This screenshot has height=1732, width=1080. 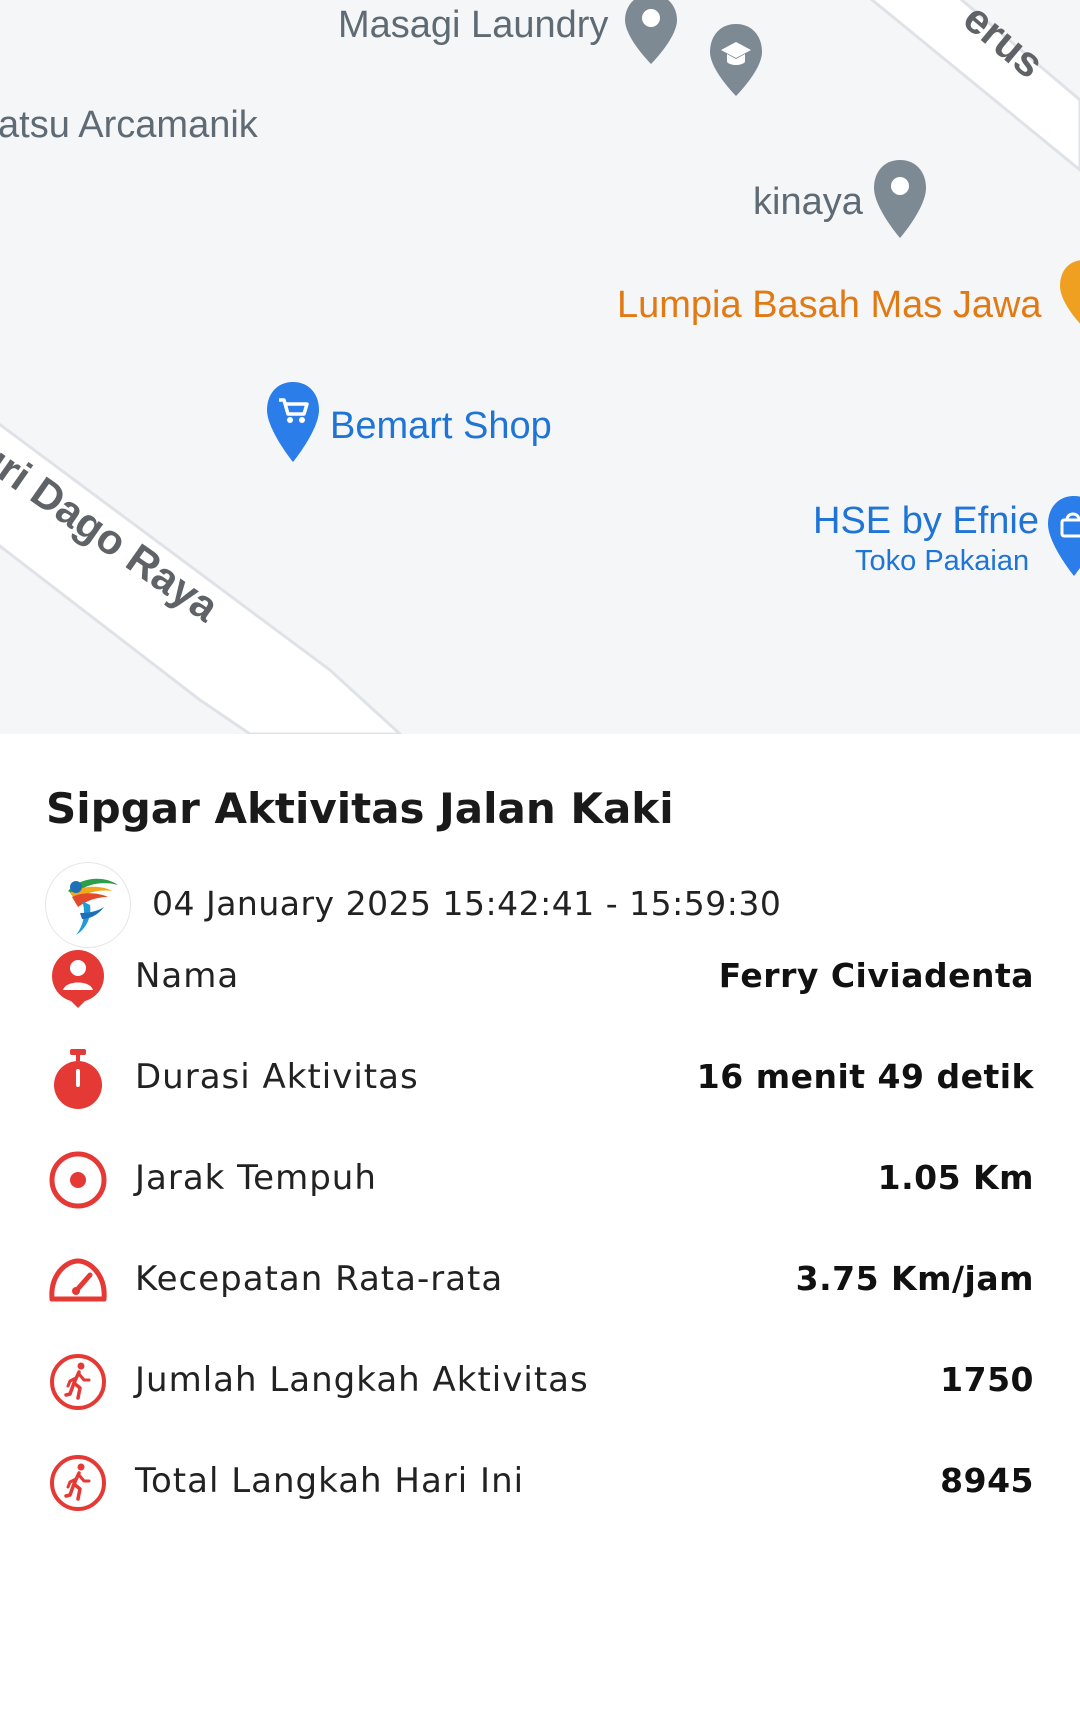 I want to click on poi-label-kinaya: kinaya, so click(x=808, y=202).